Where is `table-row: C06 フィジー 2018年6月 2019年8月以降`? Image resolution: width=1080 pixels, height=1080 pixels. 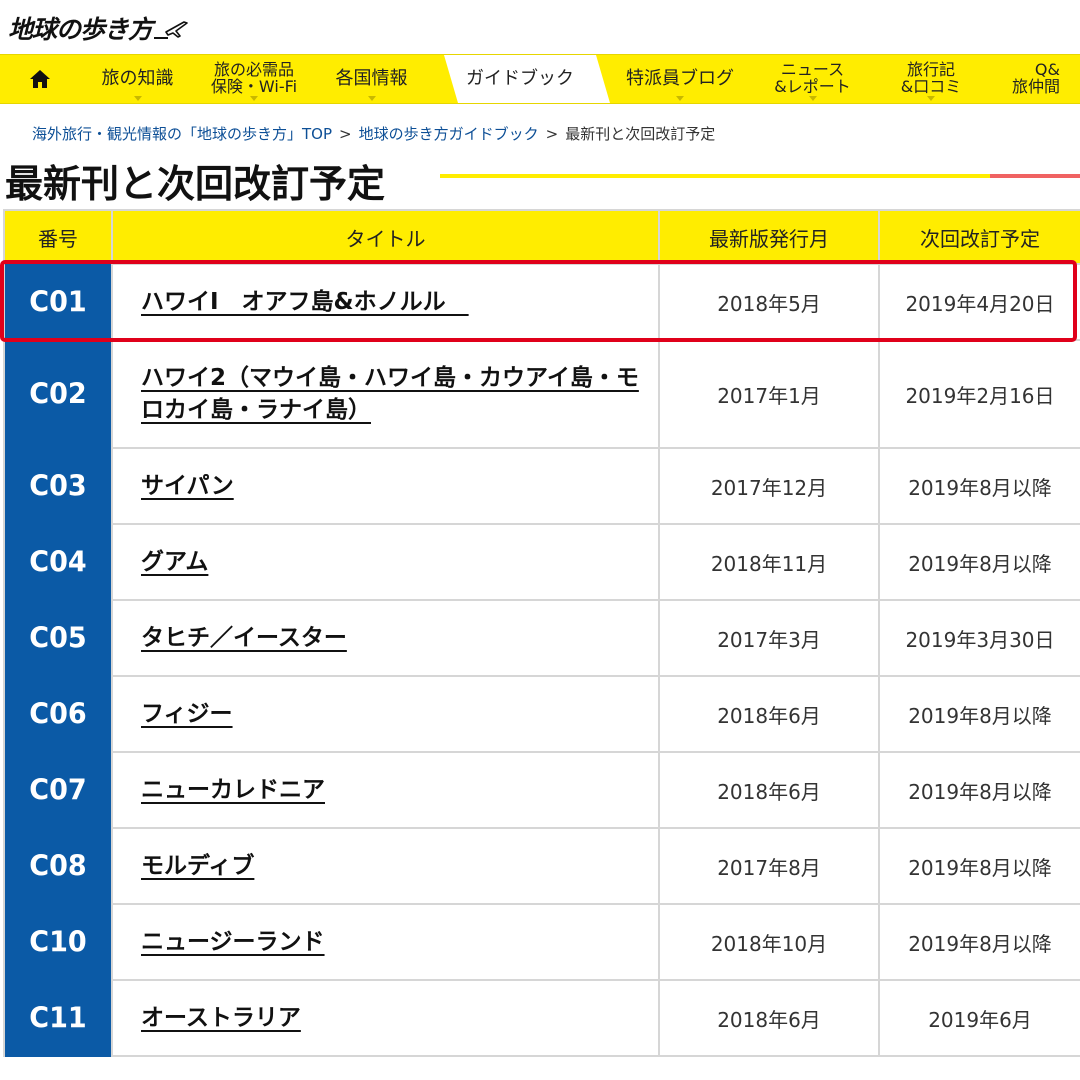
table-row: C06 フィジー 2018年6月 2019年8月以降 is located at coordinates (541, 714).